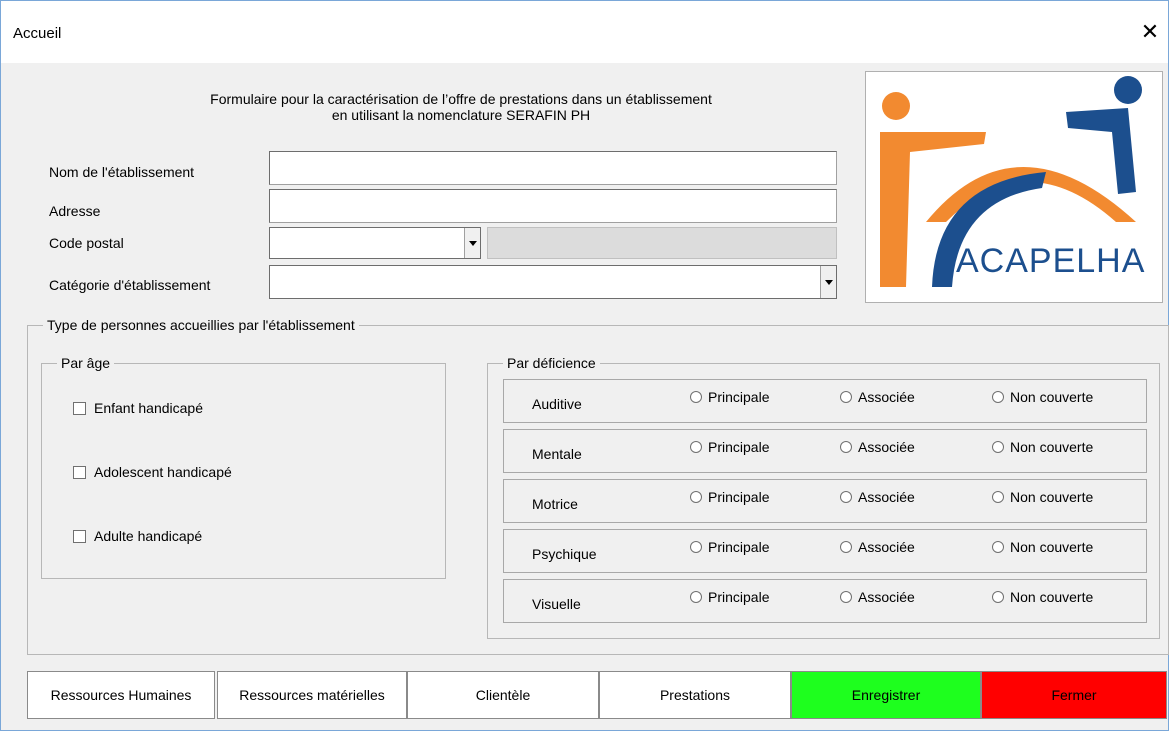 The image size is (1169, 731). I want to click on acapelha-logo: ACAPELHA, so click(1014, 187).